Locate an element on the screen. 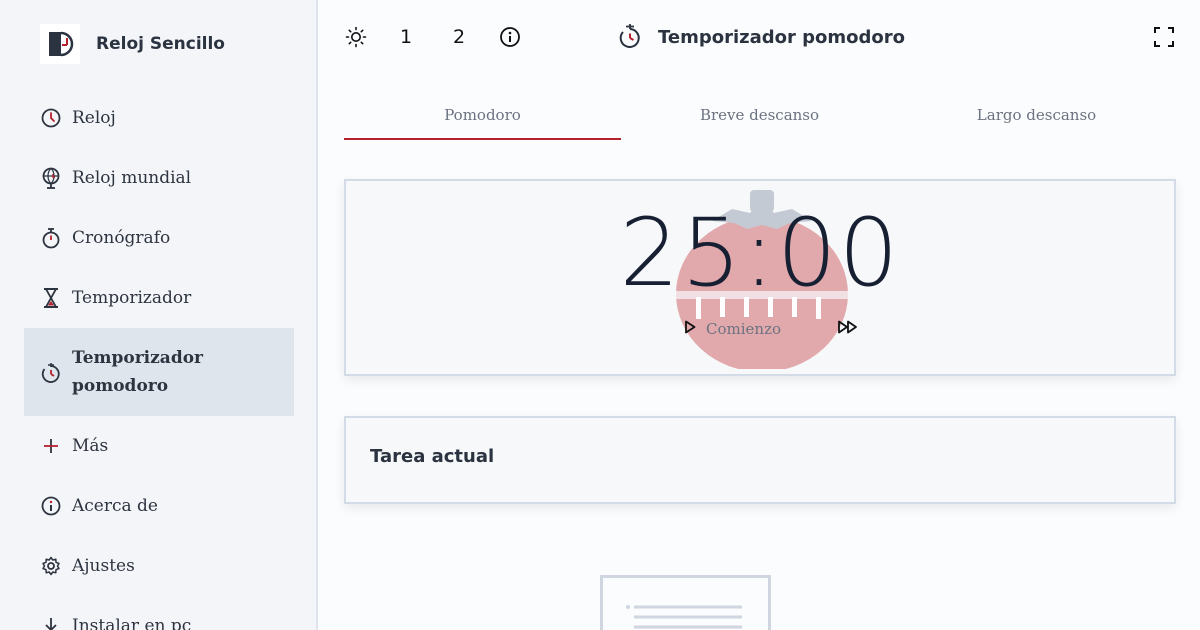 This screenshot has width=1200, height=630. tab-breve-descanso: Breve descanso is located at coordinates (759, 119).